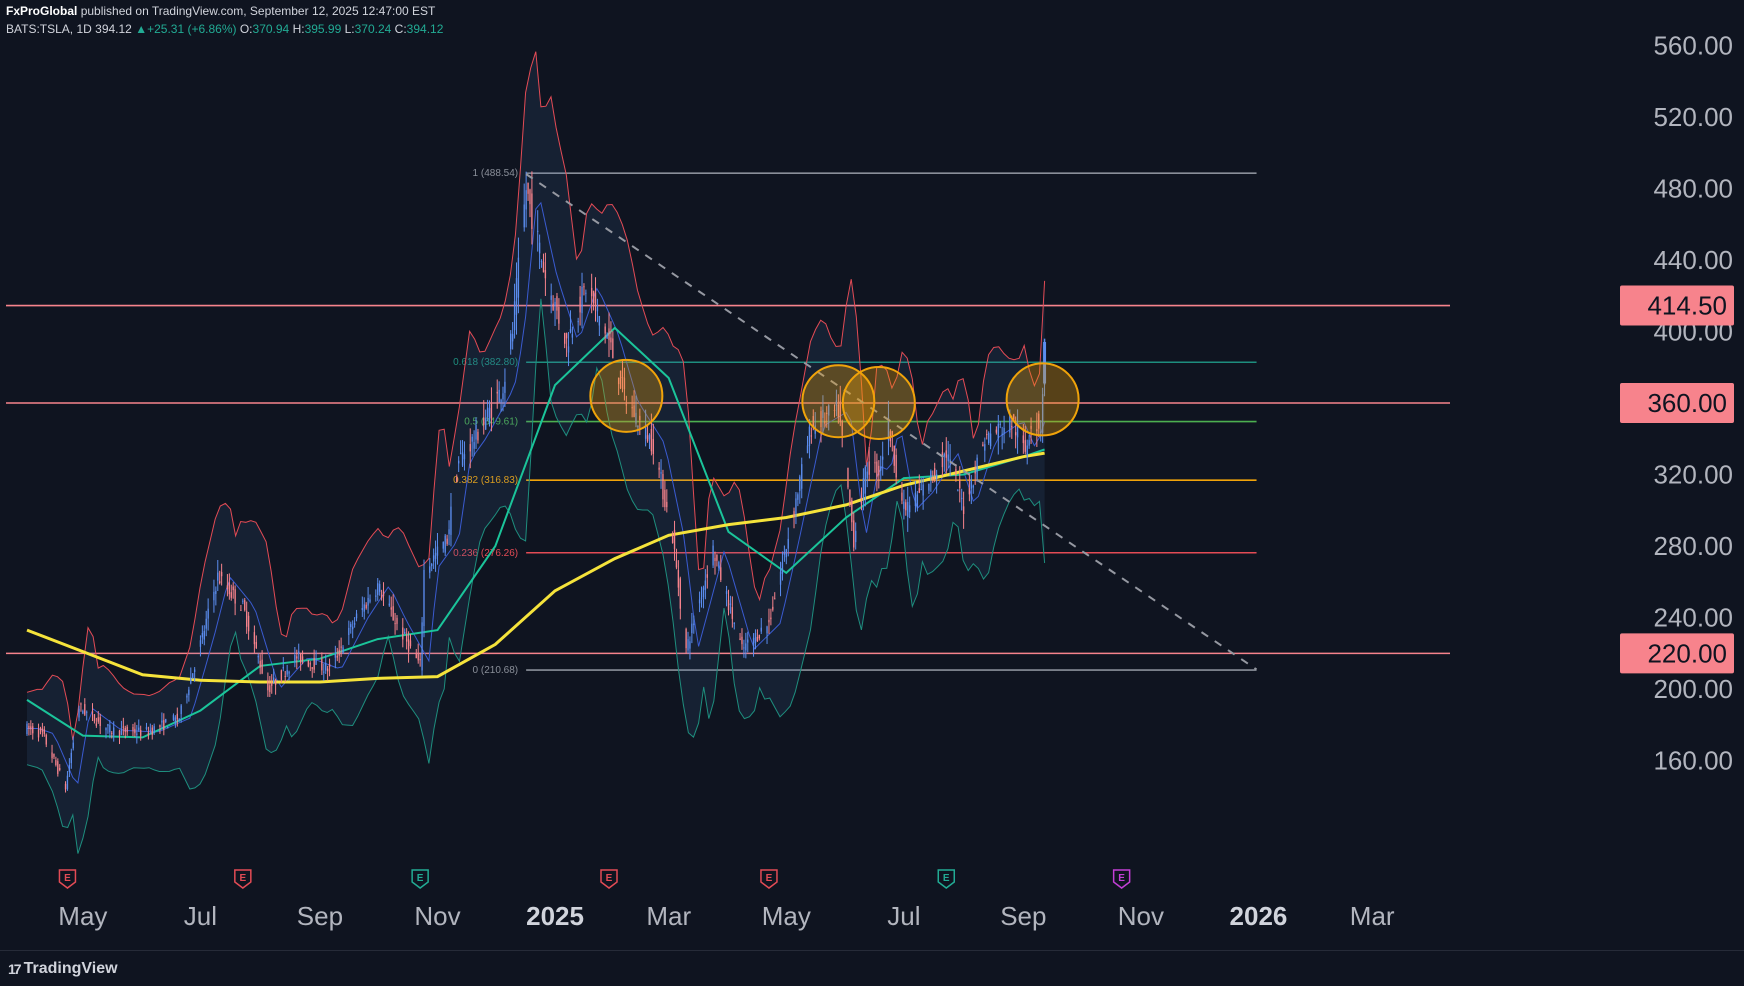 The height and width of the screenshot is (986, 1744). What do you see at coordinates (496, 670) in the screenshot?
I see `fib-label-0: 0 (210.68)` at bounding box center [496, 670].